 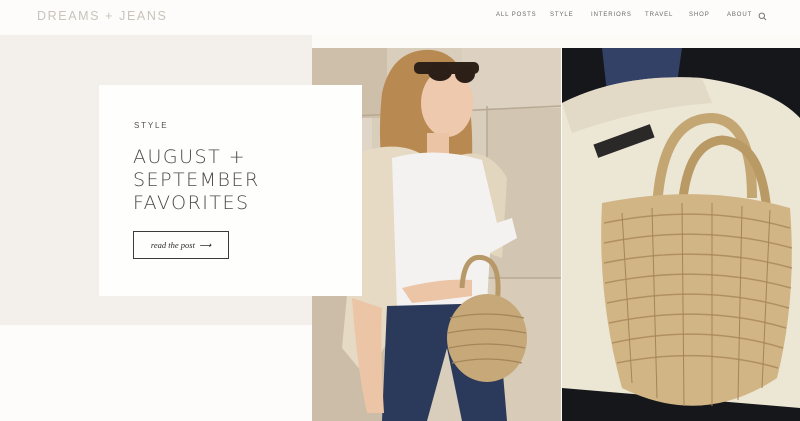 I want to click on nav-style: STYLE, so click(x=562, y=15).